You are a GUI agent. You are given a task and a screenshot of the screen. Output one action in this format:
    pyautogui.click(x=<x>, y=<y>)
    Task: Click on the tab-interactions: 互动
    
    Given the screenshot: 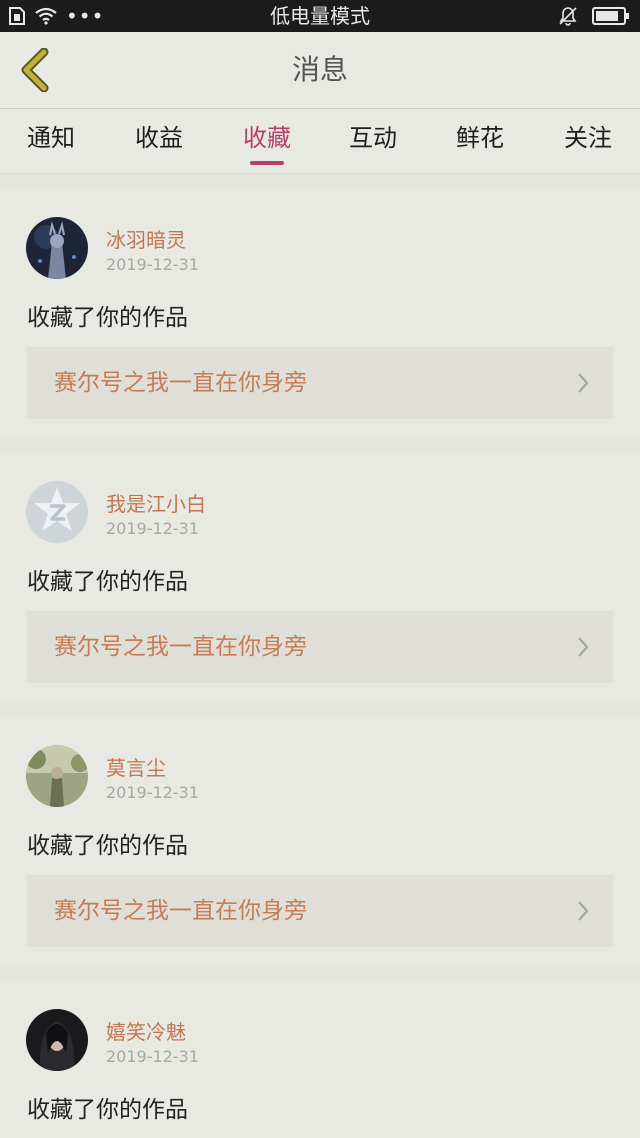 What is the action you would take?
    pyautogui.click(x=373, y=141)
    